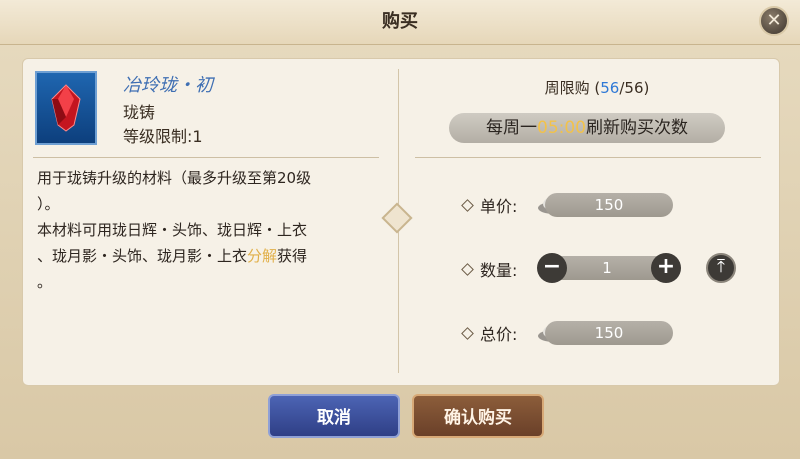  I want to click on diamond-ornament-icon, so click(397, 218).